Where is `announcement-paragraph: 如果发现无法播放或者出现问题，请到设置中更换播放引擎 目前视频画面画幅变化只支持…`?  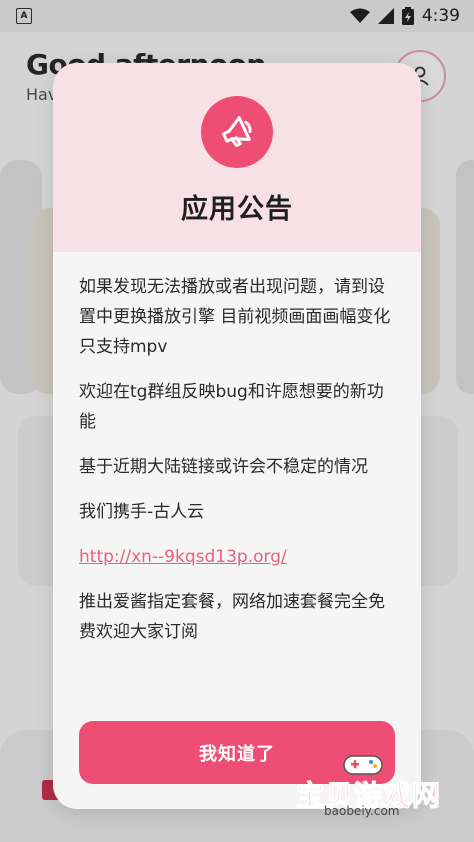
announcement-paragraph: 如果发现无法播放或者出现问题，请到设置中更换播放引擎 目前视频画面画幅变化只支持… is located at coordinates (235, 317).